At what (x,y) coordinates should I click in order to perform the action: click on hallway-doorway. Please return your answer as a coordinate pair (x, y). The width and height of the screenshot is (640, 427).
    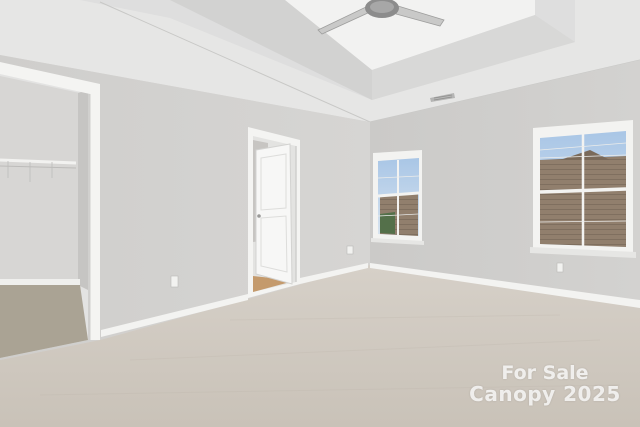
    Looking at the image, I should click on (274, 212).